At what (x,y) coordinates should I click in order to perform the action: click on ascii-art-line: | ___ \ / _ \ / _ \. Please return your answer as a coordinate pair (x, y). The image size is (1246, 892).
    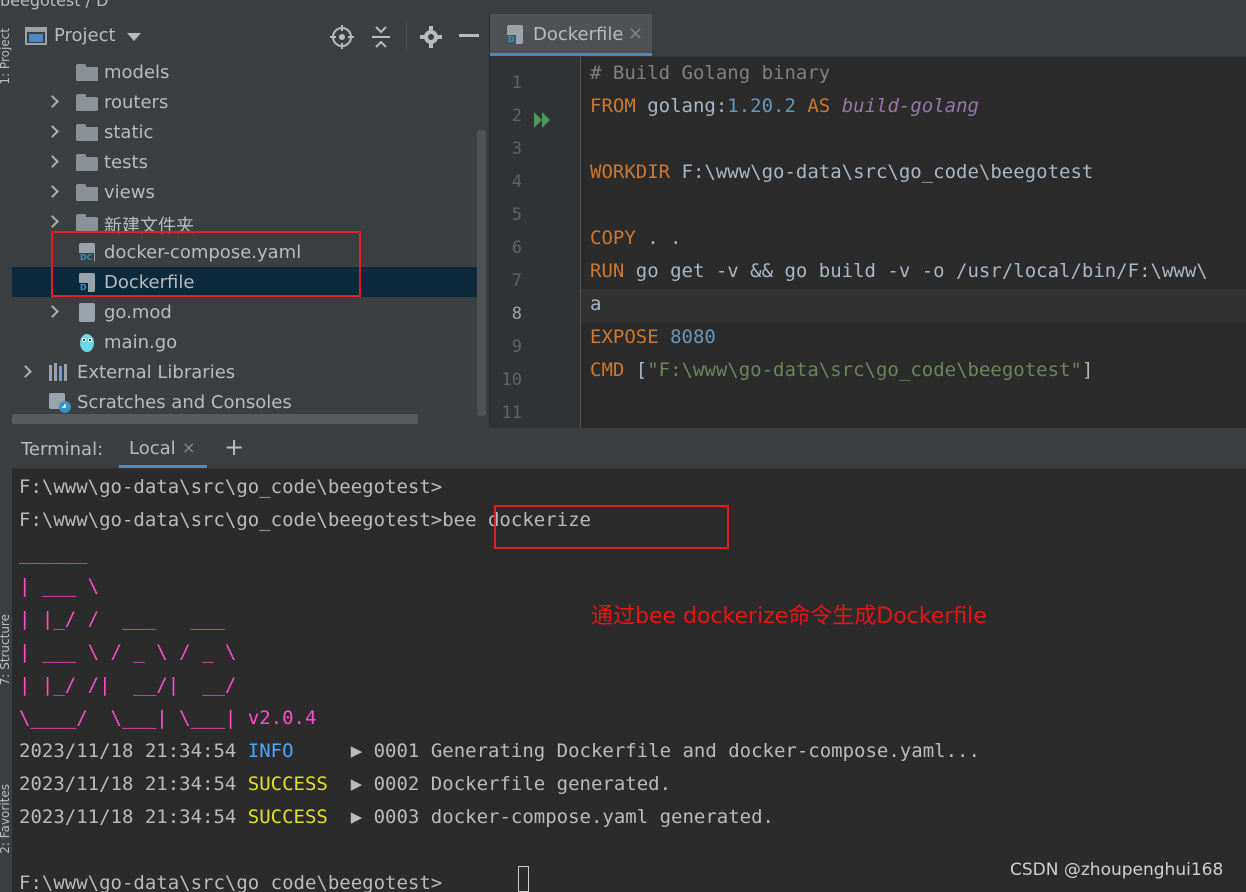
    Looking at the image, I should click on (128, 652).